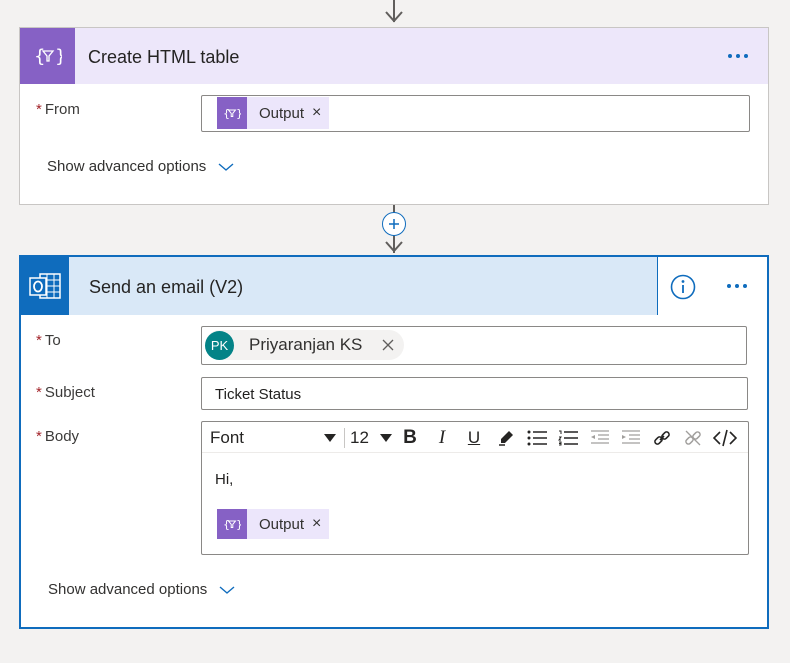 The width and height of the screenshot is (790, 663). I want to click on outlook-icon, so click(45, 286).